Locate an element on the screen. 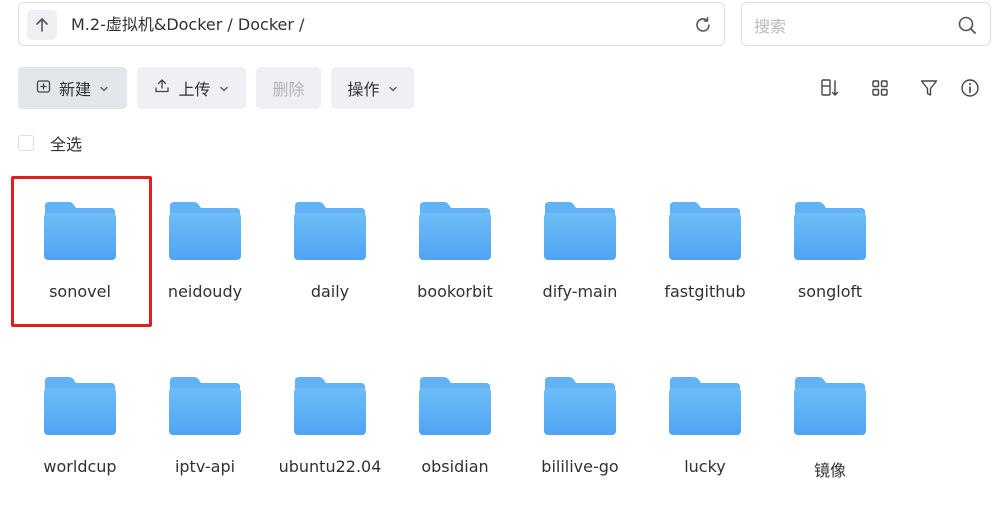  folder-item: bililive-go is located at coordinates (580, 423).